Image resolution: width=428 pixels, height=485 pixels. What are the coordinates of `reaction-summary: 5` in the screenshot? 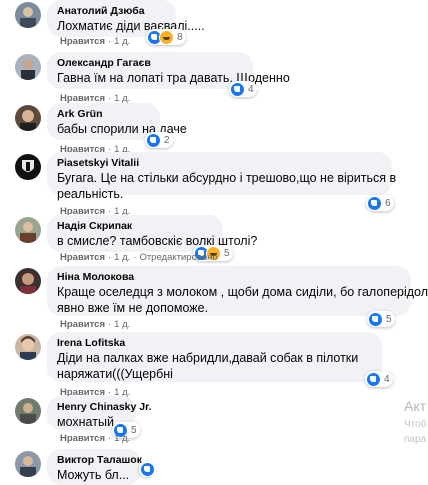 It's located at (381, 319).